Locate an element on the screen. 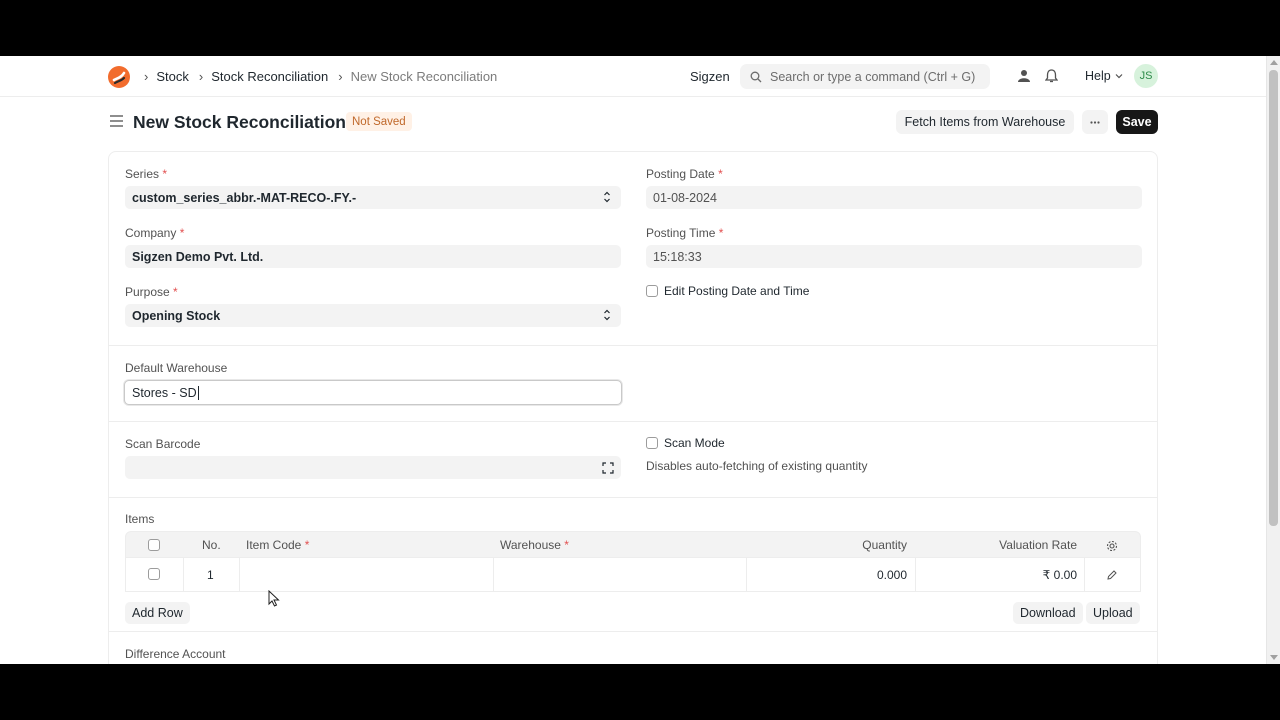 The height and width of the screenshot is (720, 1280). user-icon is located at coordinates (1024, 76).